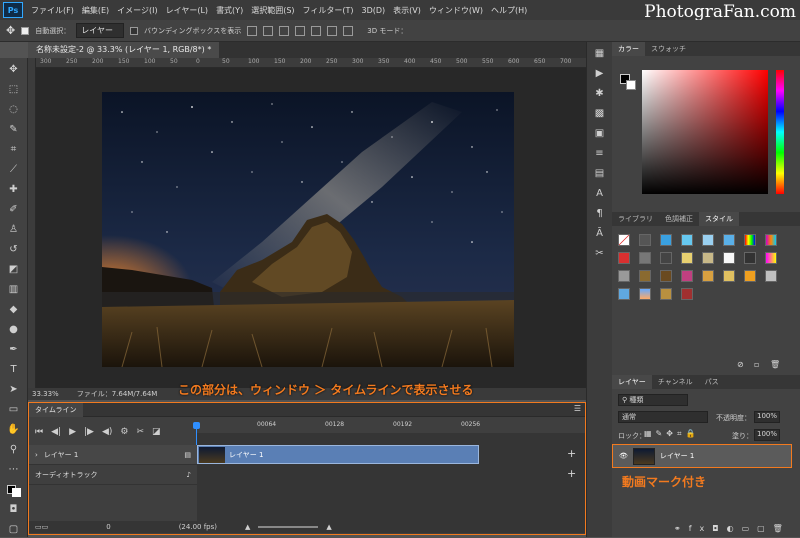  Describe the element at coordinates (600, 255) in the screenshot. I see `tool-presets-icon: ✂` at that location.